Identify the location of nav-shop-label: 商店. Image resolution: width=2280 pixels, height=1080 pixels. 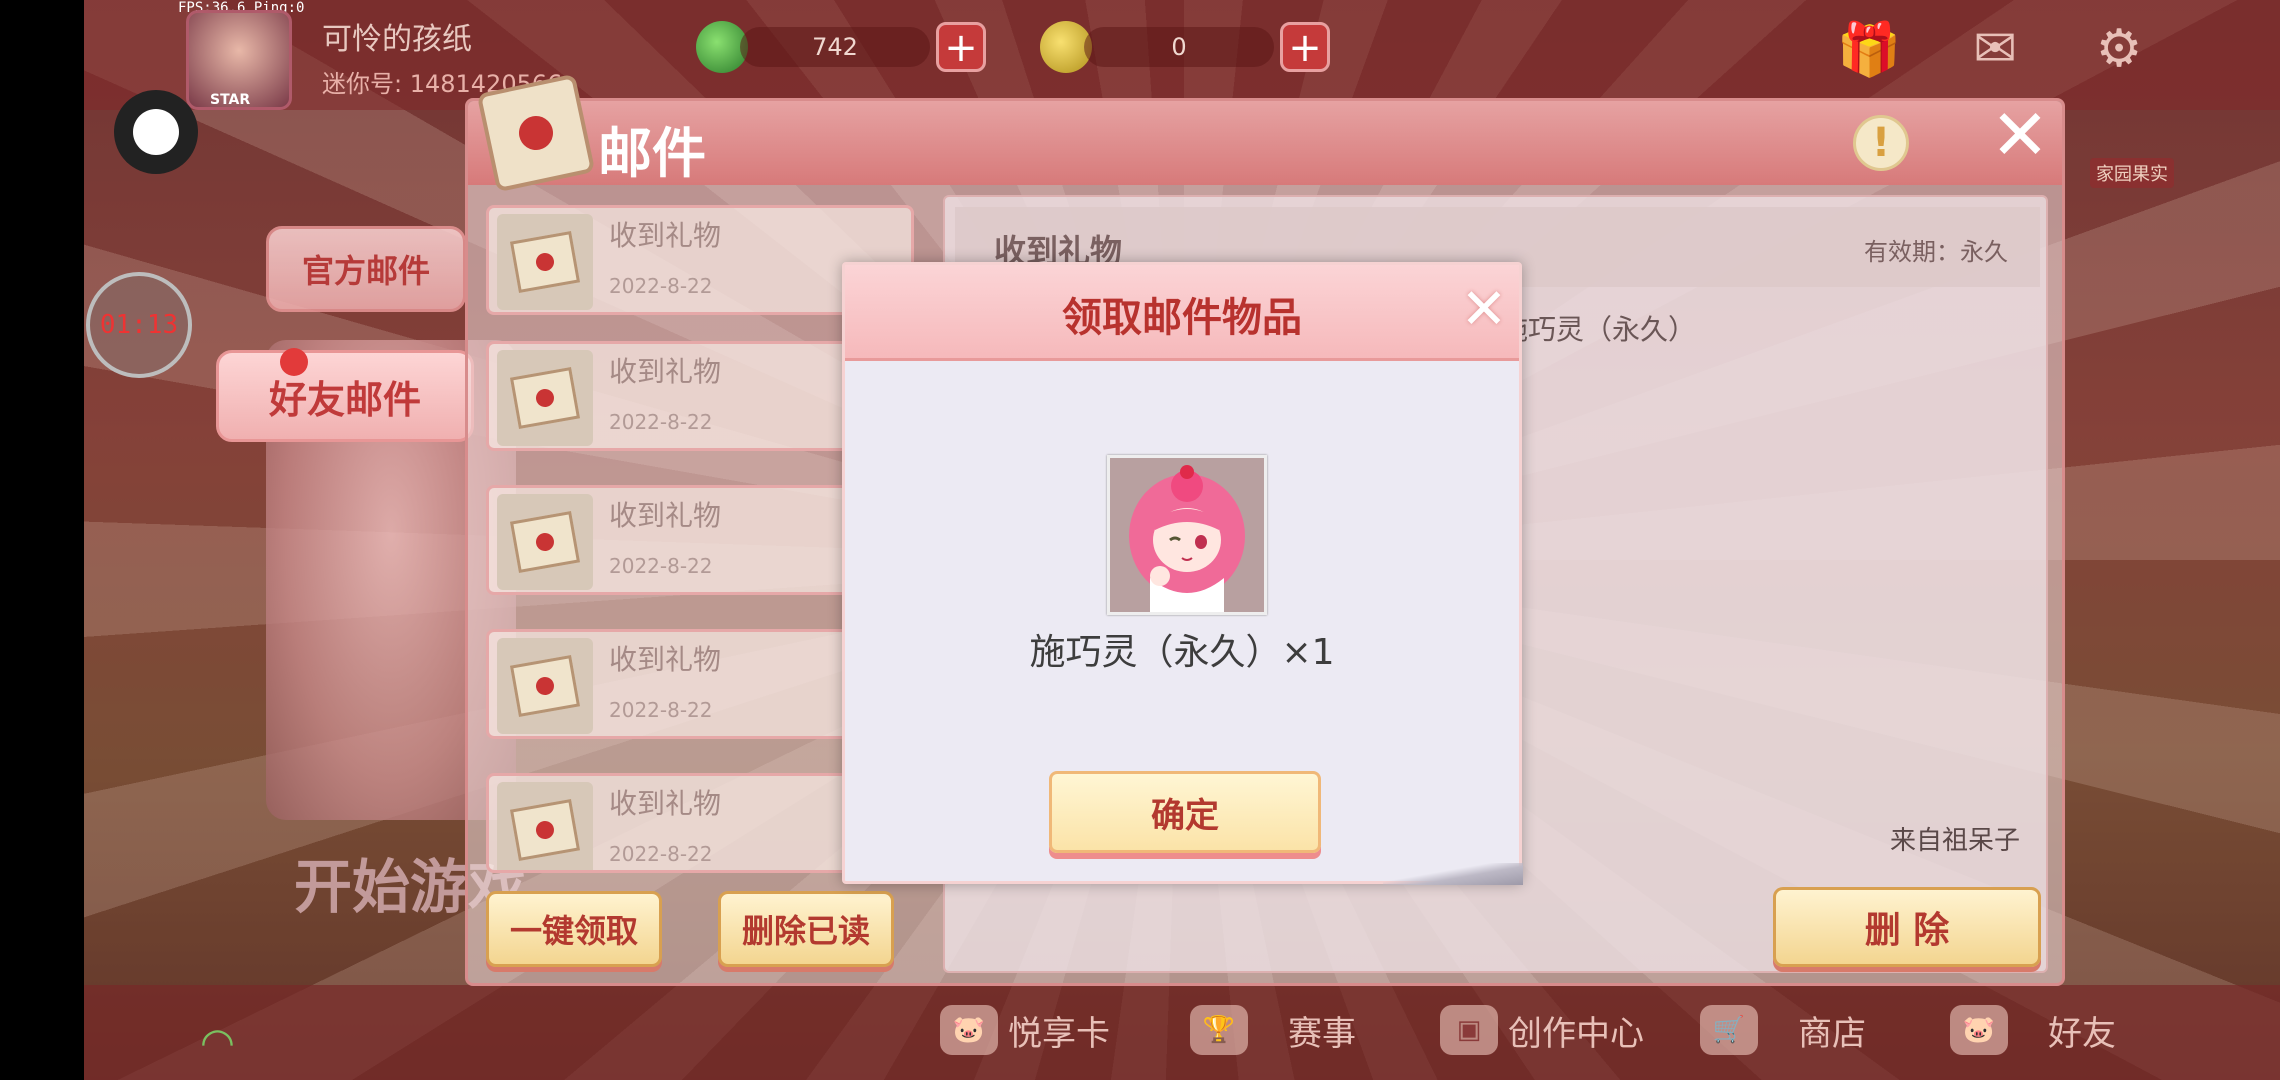
(1832, 1033).